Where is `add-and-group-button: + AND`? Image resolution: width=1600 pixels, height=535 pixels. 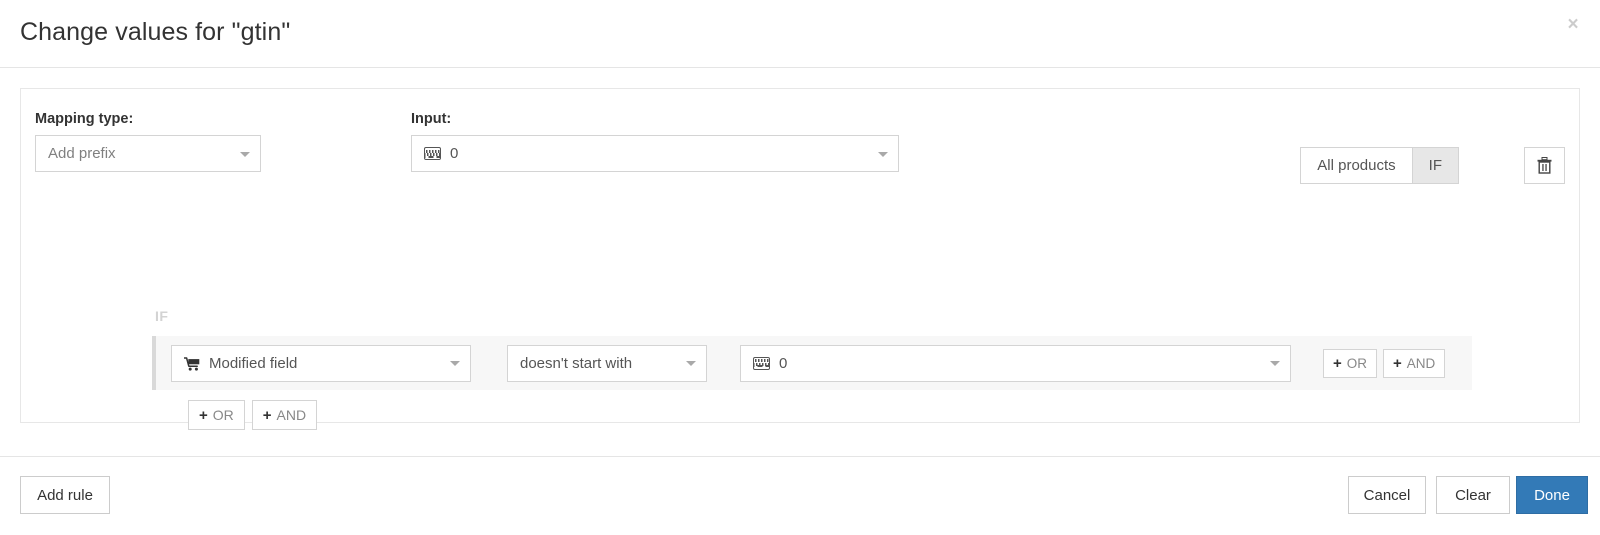 add-and-group-button: + AND is located at coordinates (284, 415).